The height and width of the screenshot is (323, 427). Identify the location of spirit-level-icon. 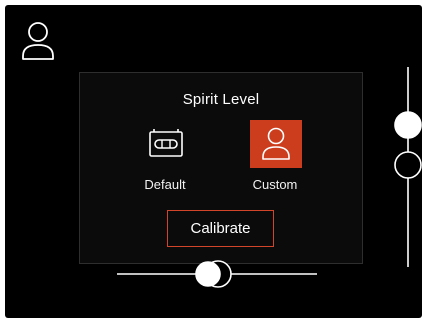
(166, 144).